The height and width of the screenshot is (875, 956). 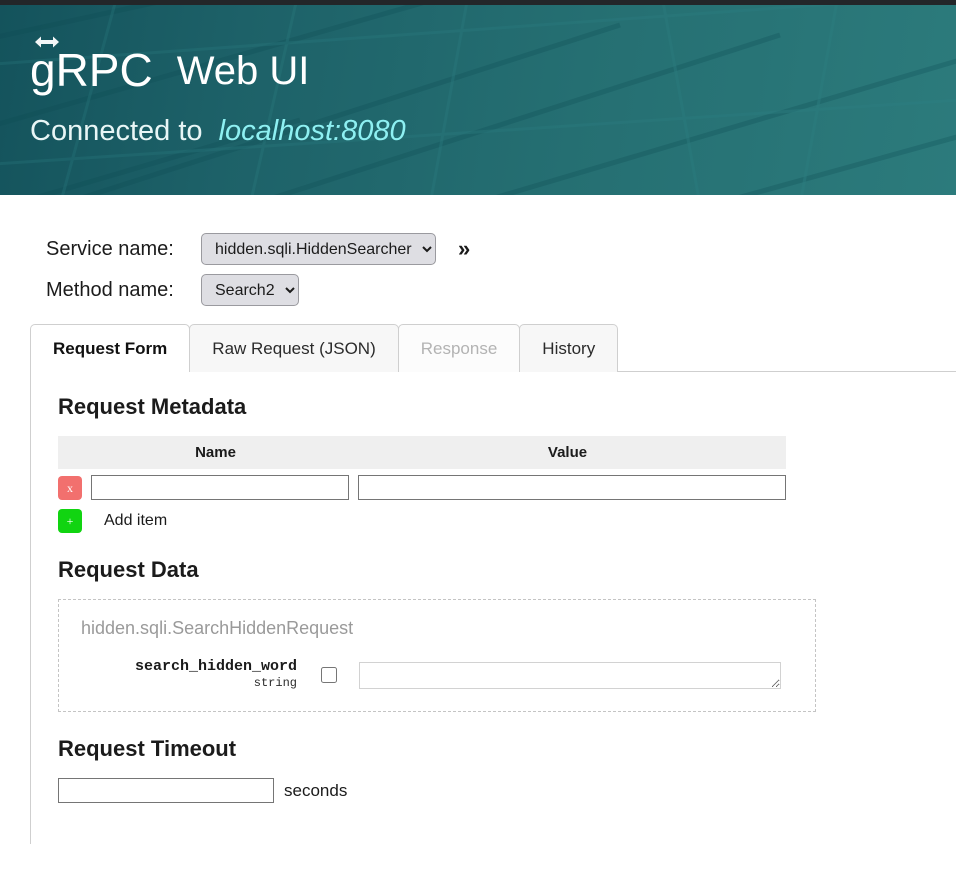 What do you see at coordinates (110, 248) in the screenshot?
I see `service-name-label: Service name:` at bounding box center [110, 248].